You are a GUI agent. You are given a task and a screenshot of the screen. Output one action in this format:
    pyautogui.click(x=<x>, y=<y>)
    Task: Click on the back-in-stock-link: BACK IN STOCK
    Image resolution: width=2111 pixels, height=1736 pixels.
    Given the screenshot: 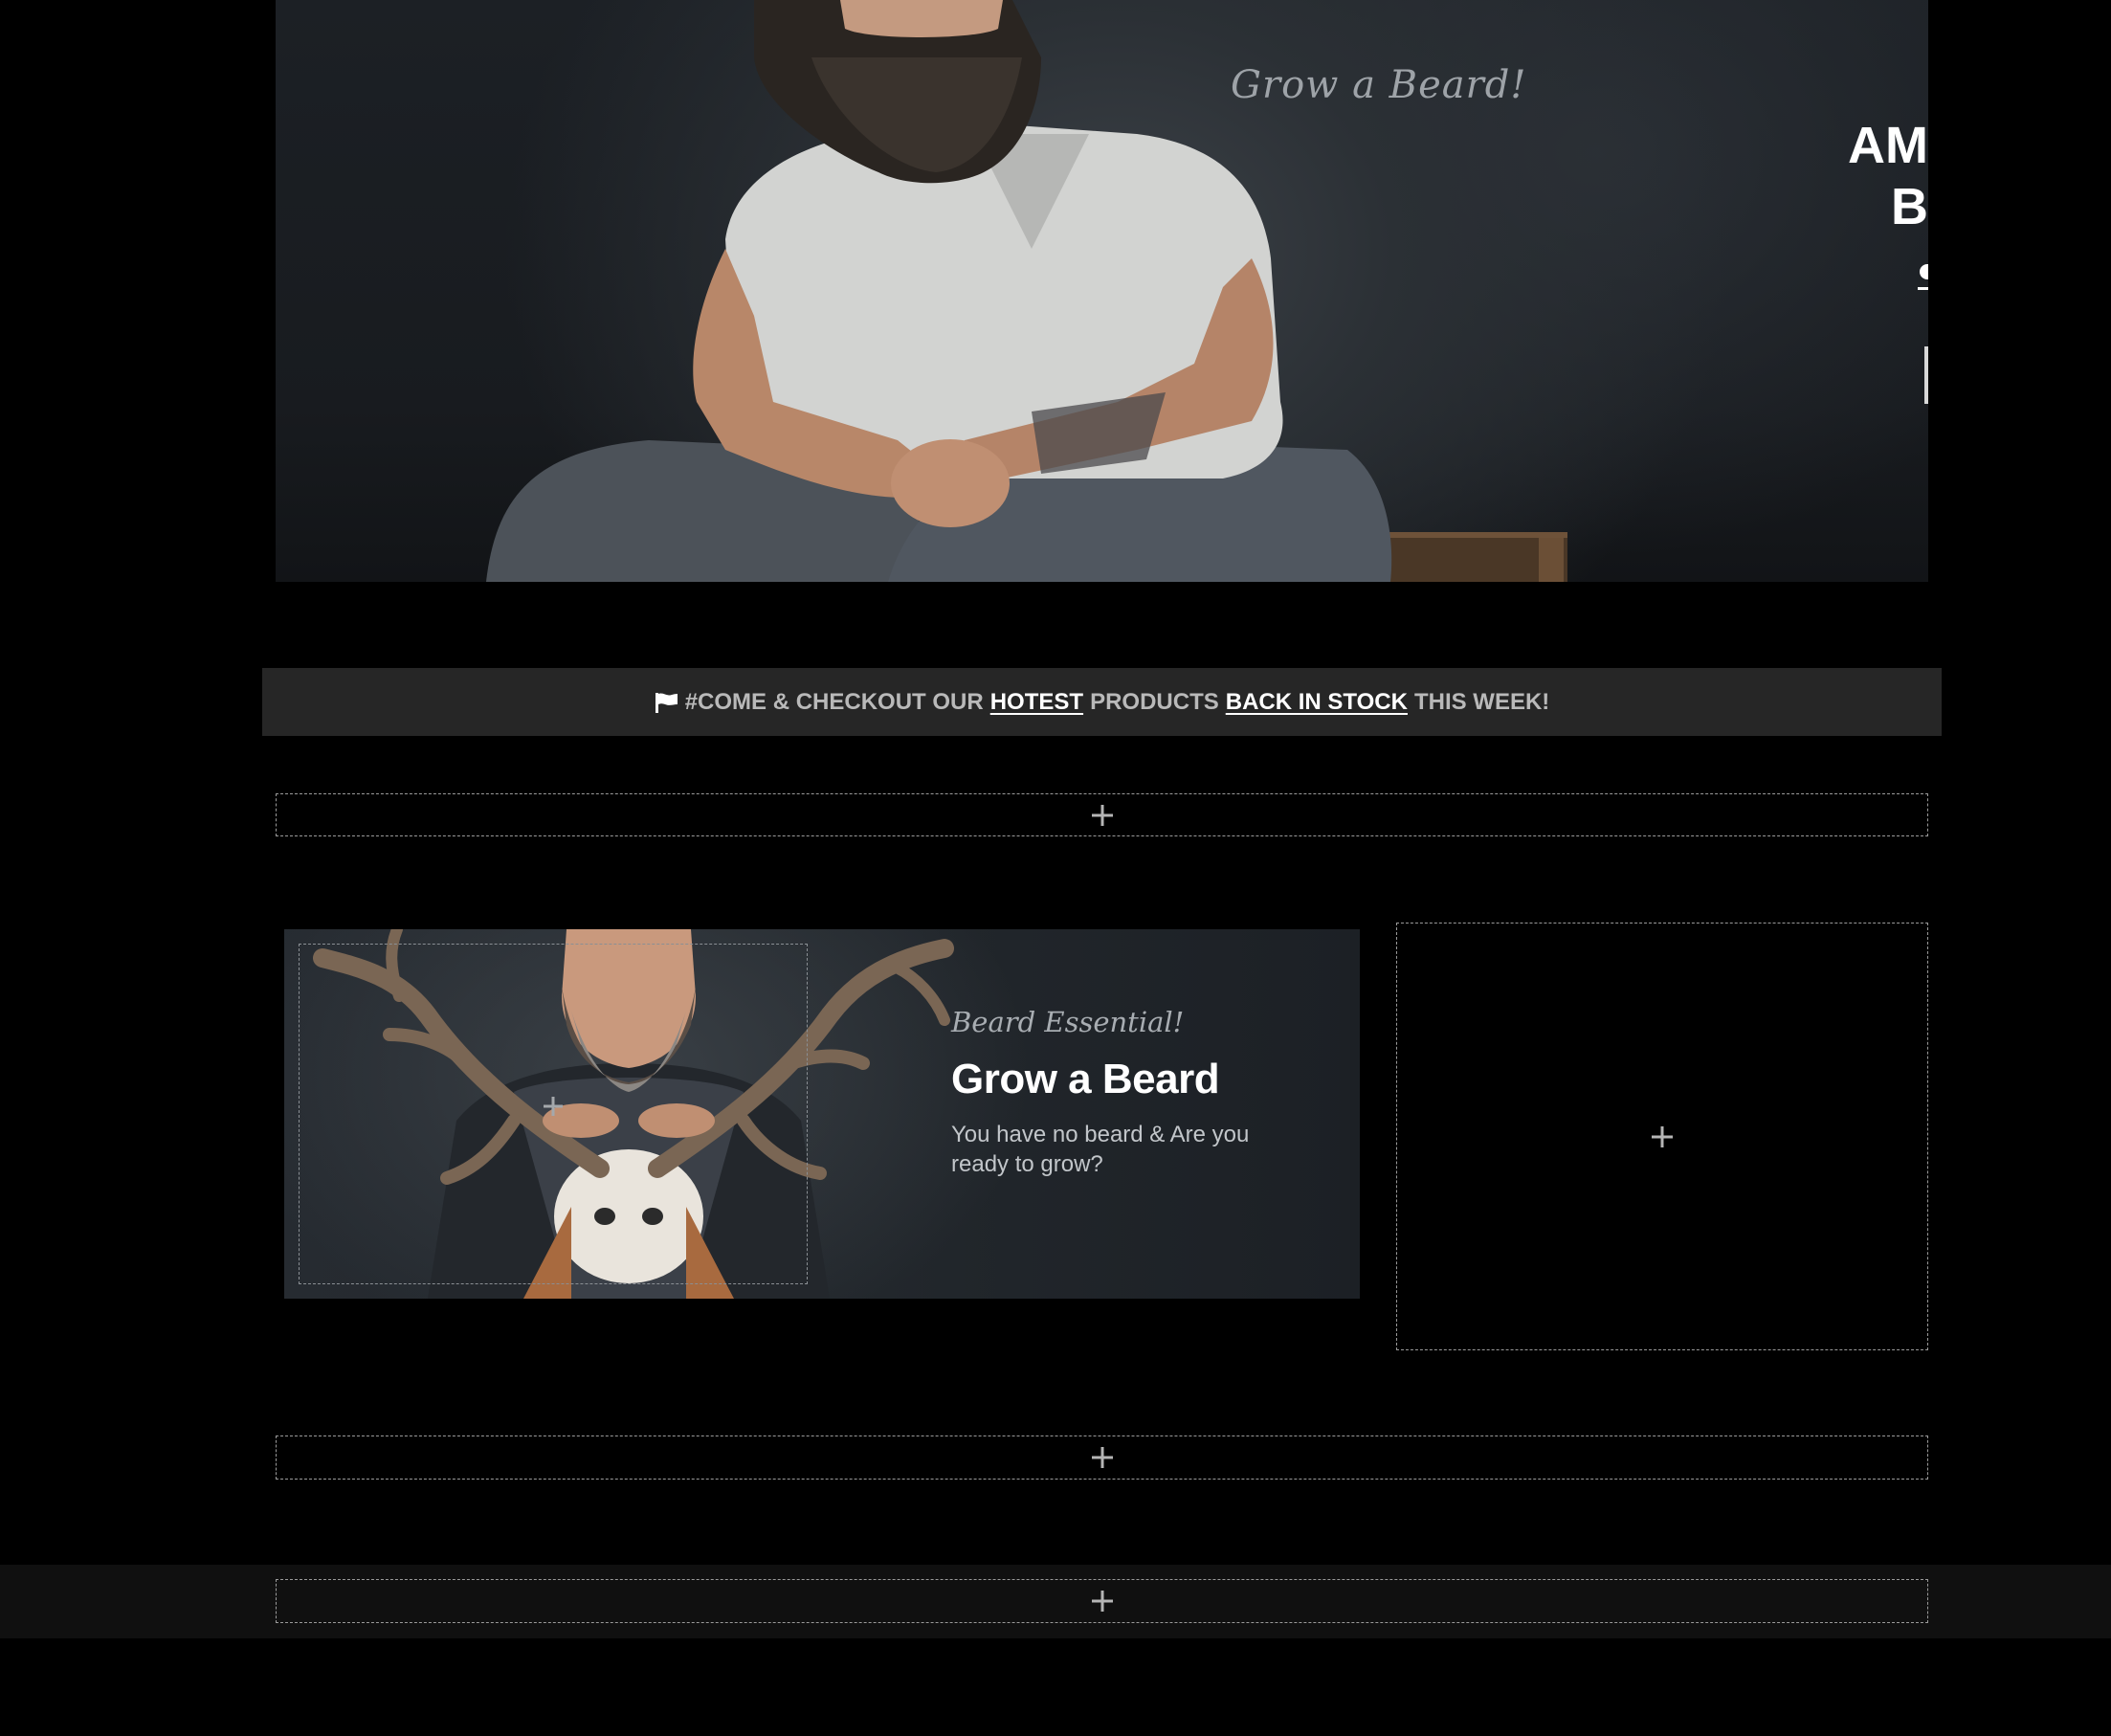 What is the action you would take?
    pyautogui.click(x=1317, y=702)
    